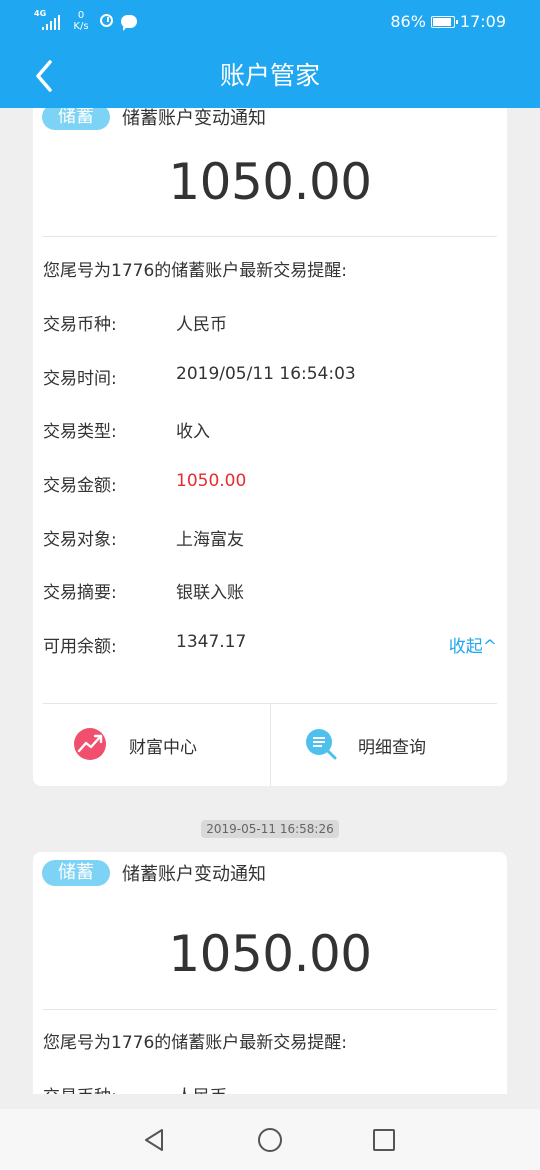 Image resolution: width=540 pixels, height=1170 pixels. Describe the element at coordinates (81, 15) in the screenshot. I see `speed-value: 0` at that location.